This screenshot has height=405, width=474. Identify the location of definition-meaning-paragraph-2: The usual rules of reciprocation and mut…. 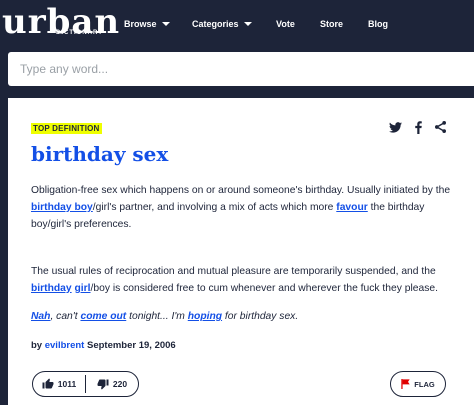
(246, 280).